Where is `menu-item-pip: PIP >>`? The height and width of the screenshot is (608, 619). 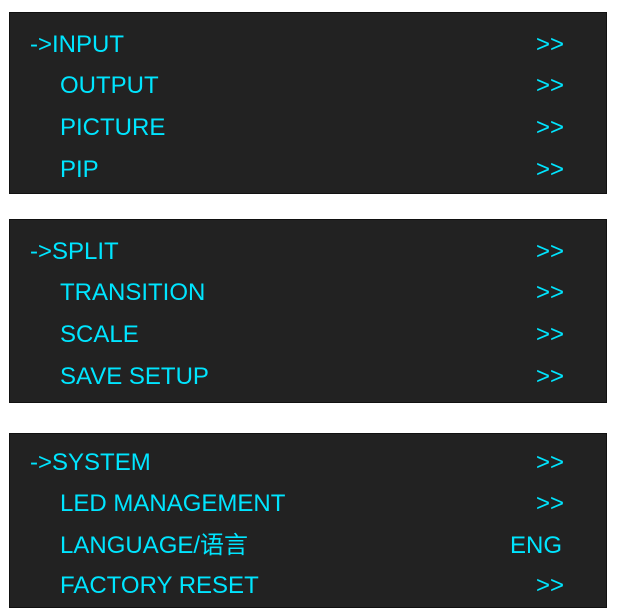
menu-item-pip: PIP >> is located at coordinates (308, 170).